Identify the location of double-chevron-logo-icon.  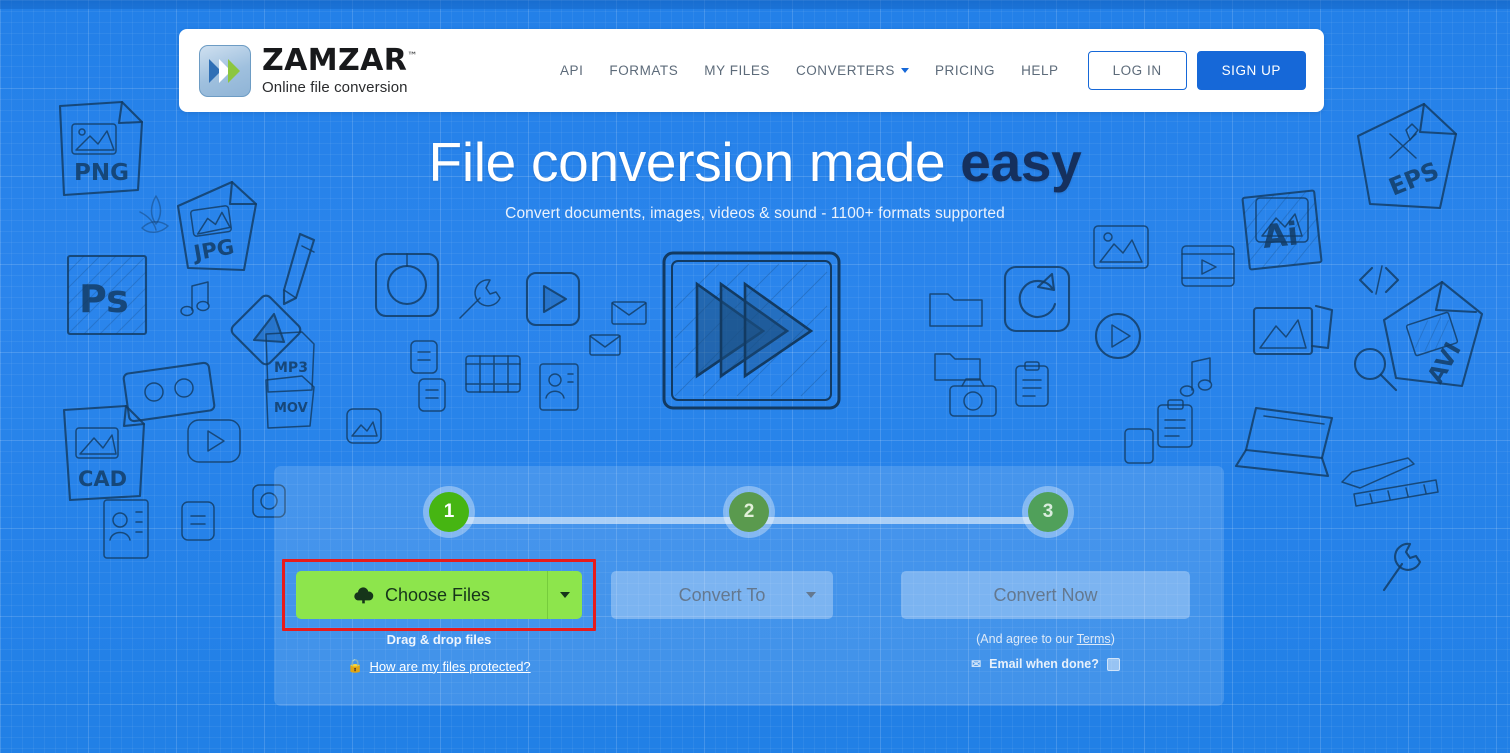
(225, 70).